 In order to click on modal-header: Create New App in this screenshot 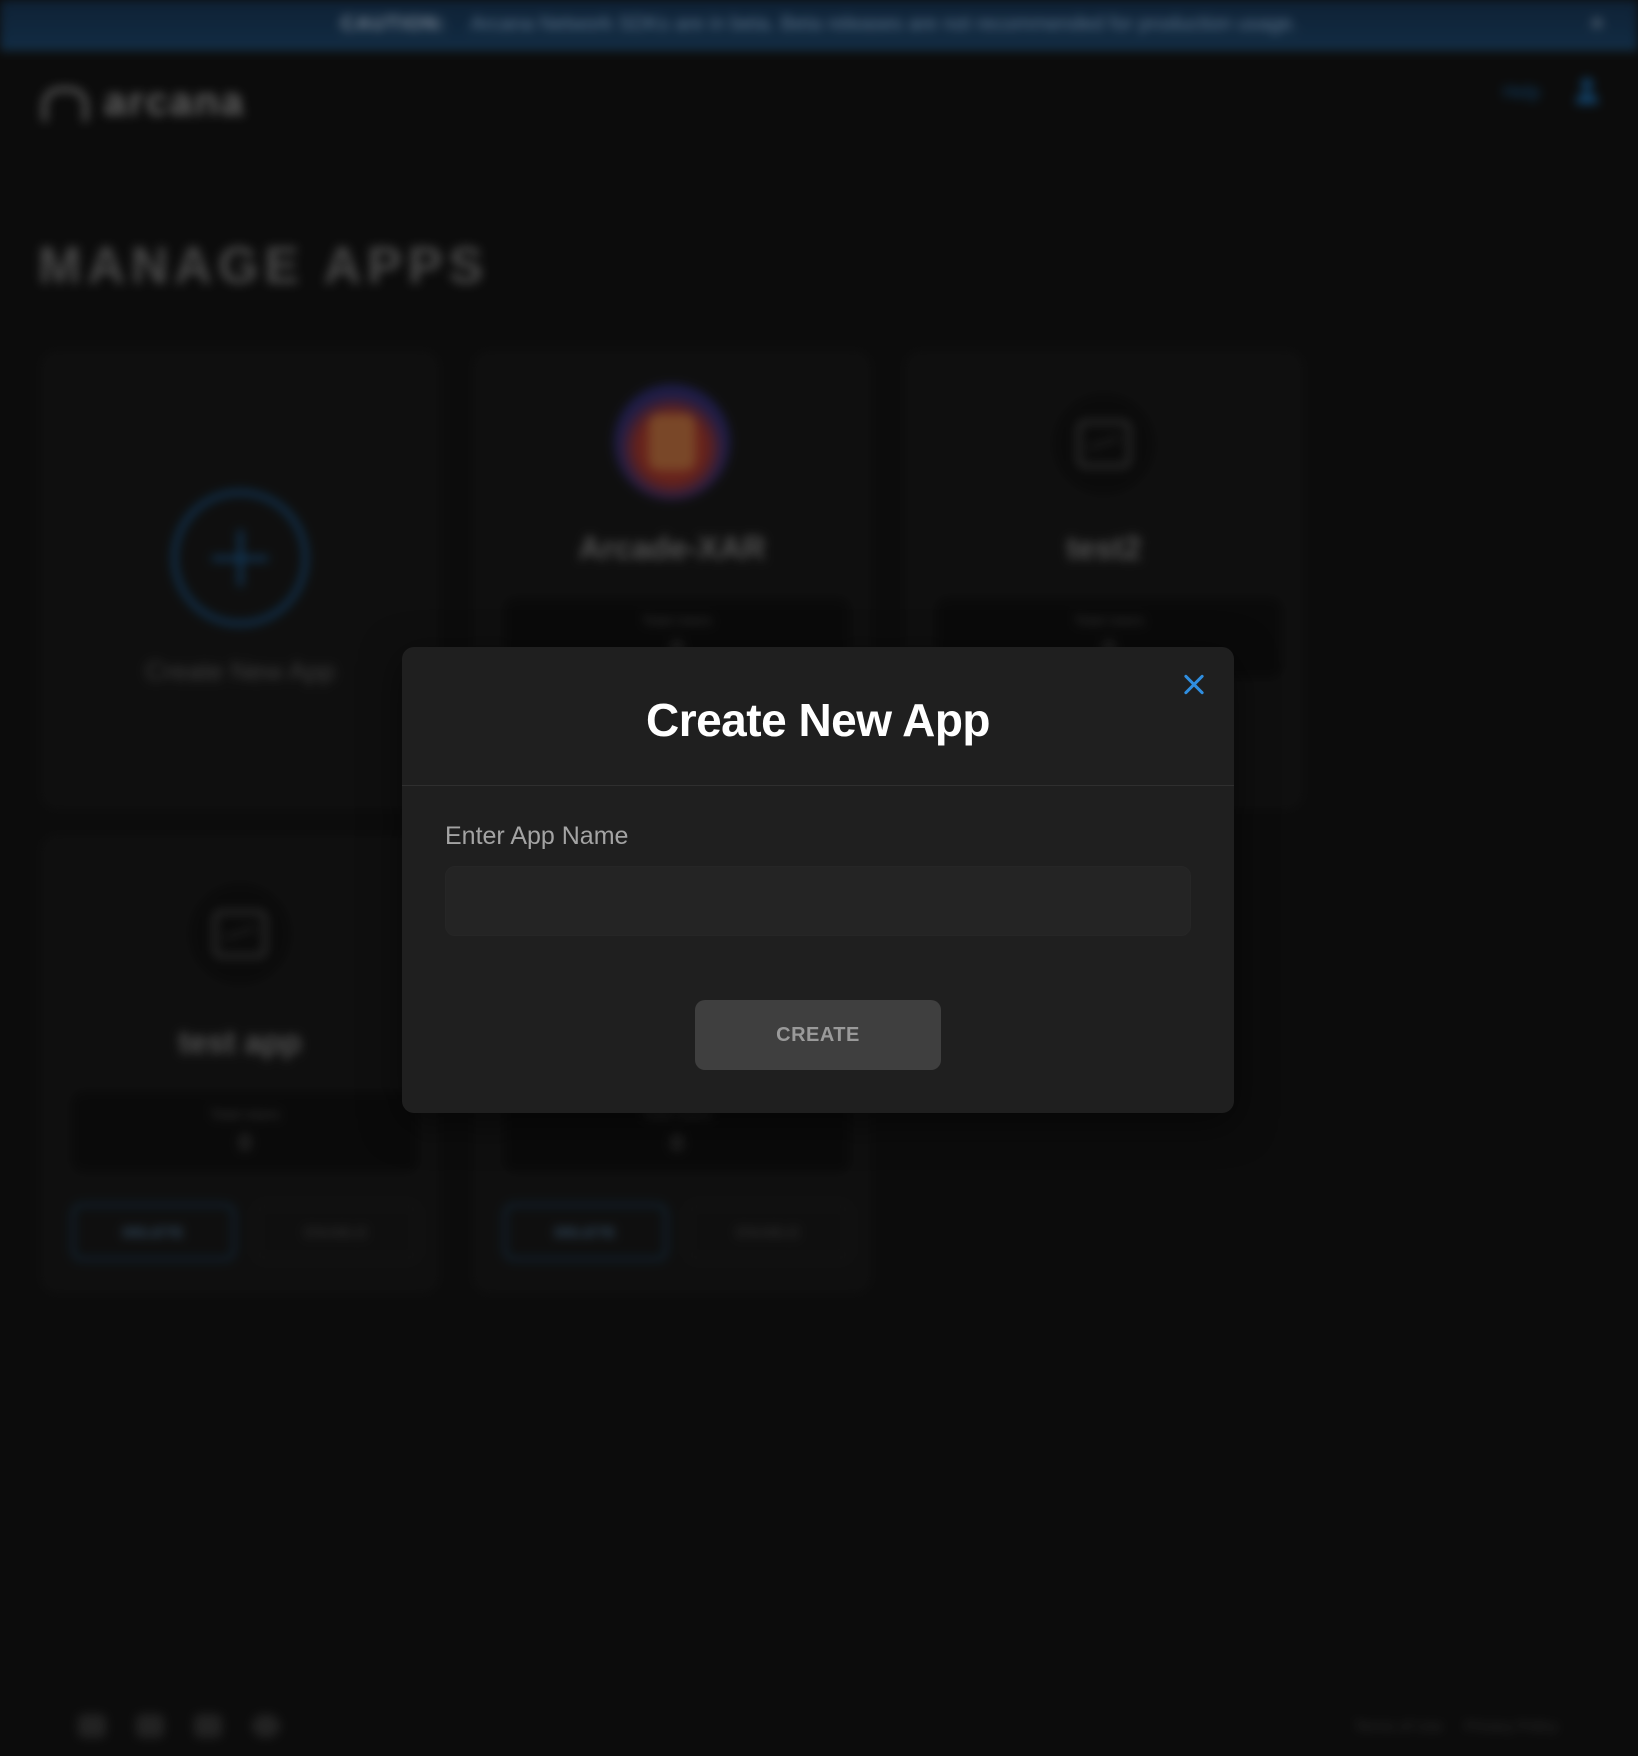, I will do `click(818, 716)`.